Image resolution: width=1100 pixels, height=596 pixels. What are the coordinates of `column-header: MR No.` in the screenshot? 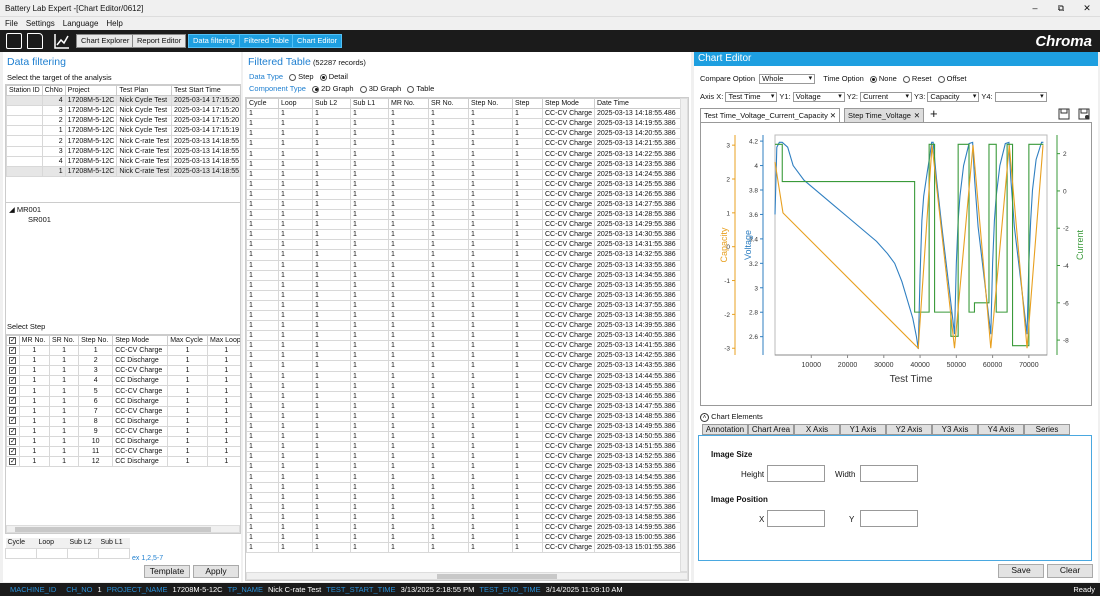 It's located at (408, 104).